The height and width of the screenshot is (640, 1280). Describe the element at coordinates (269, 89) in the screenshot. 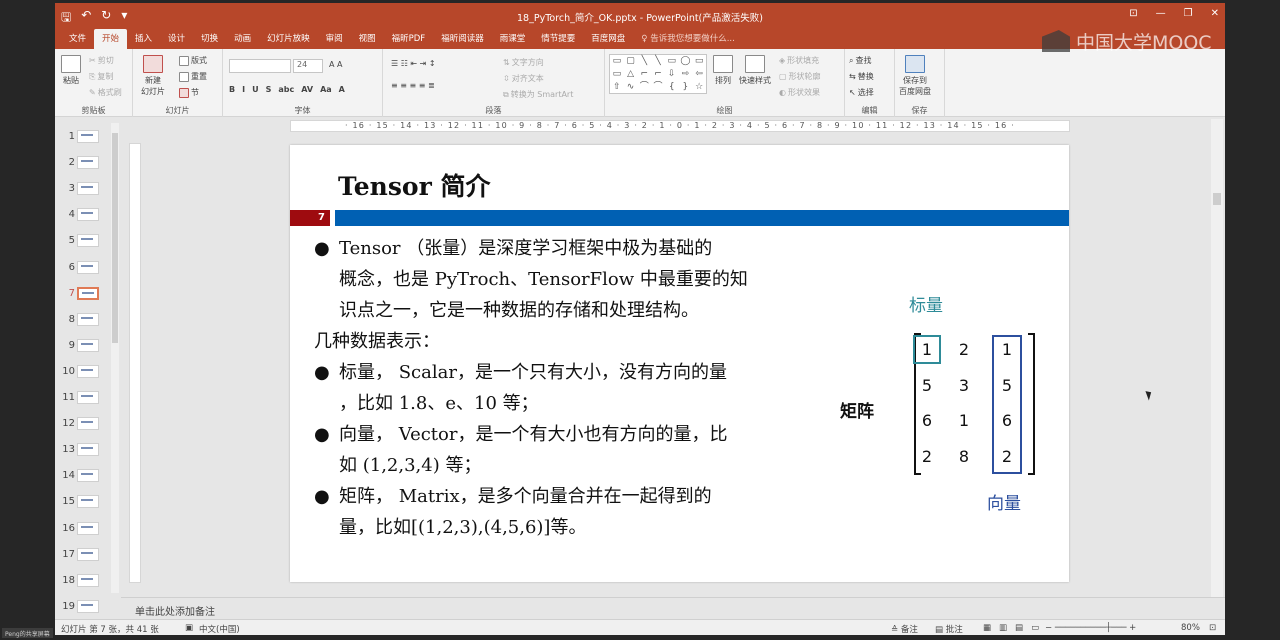

I see `font-format-button: S` at that location.